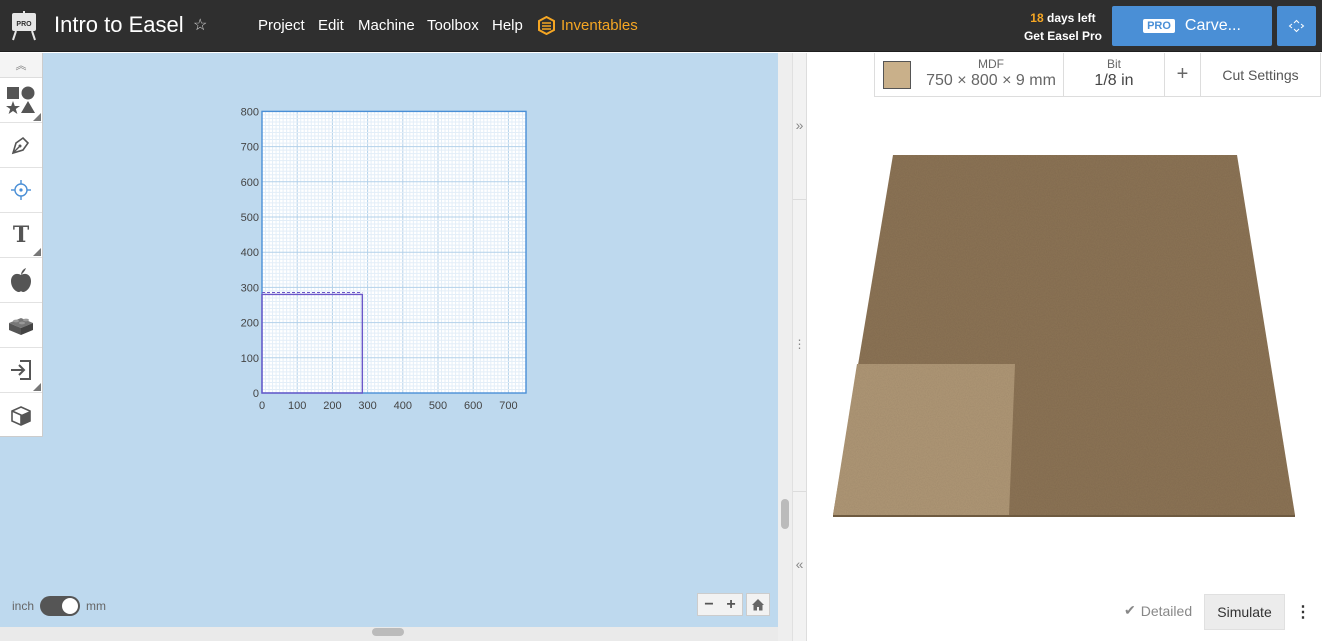 The width and height of the screenshot is (1322, 641). What do you see at coordinates (119, 25) in the screenshot?
I see `project-title: Intro to Easel` at bounding box center [119, 25].